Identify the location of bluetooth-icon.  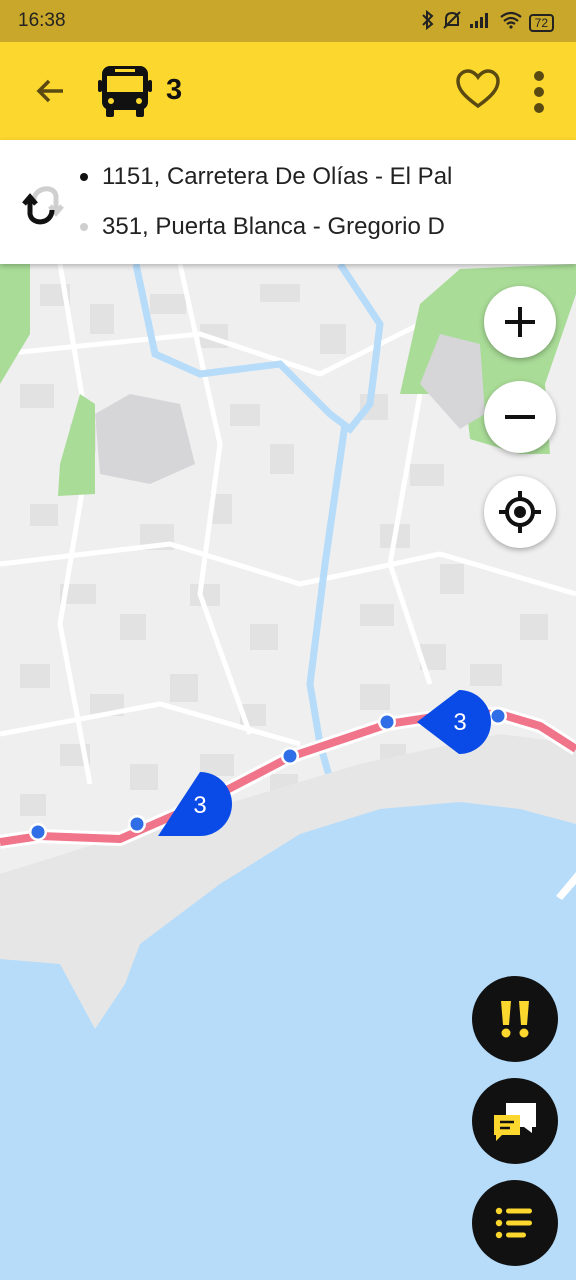
(428, 22).